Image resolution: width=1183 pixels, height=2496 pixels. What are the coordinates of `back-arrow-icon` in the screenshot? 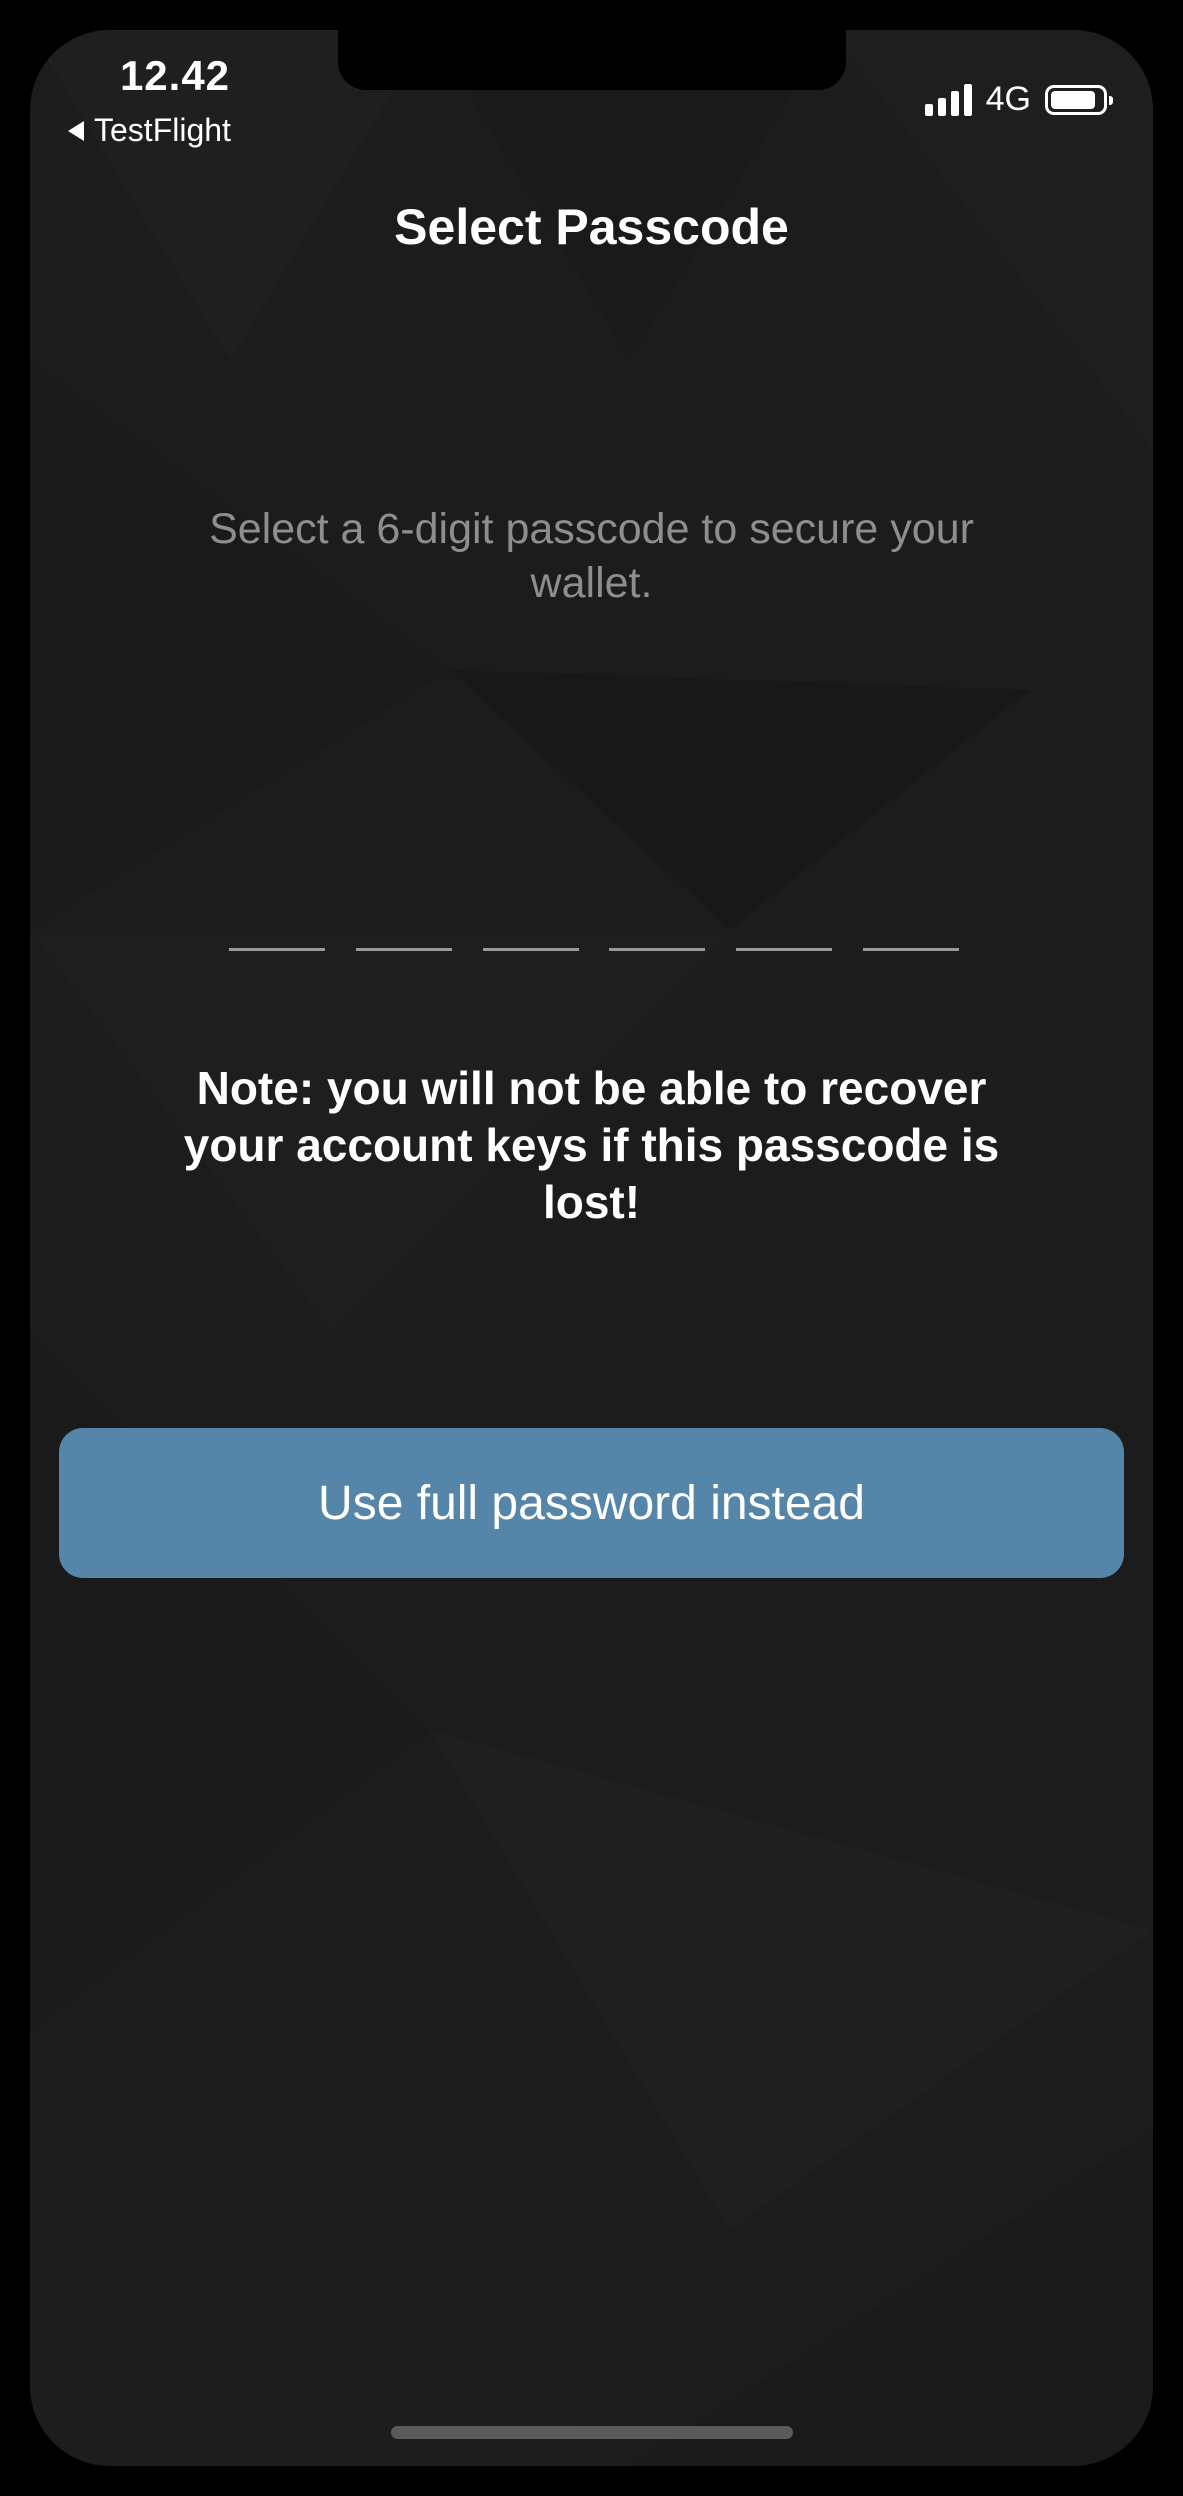 It's located at (76, 130).